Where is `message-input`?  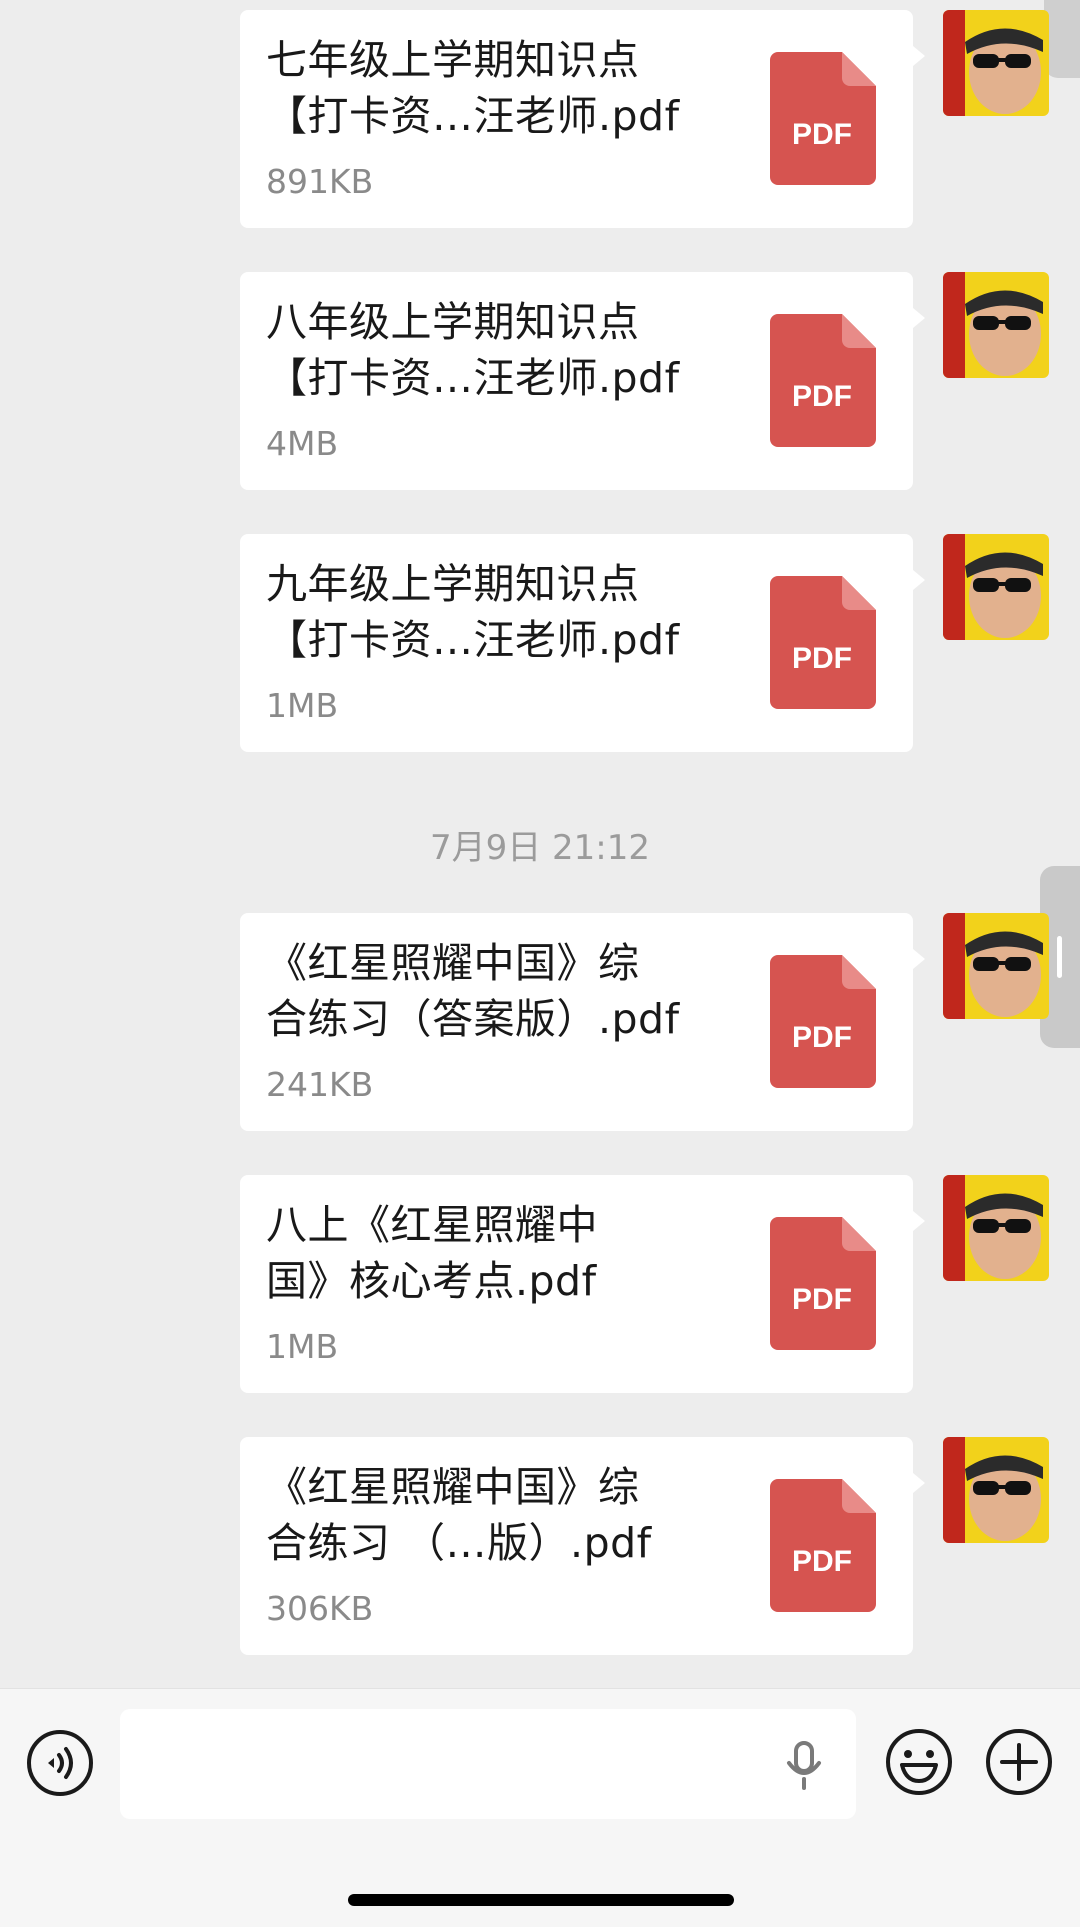
message-input is located at coordinates (488, 1764).